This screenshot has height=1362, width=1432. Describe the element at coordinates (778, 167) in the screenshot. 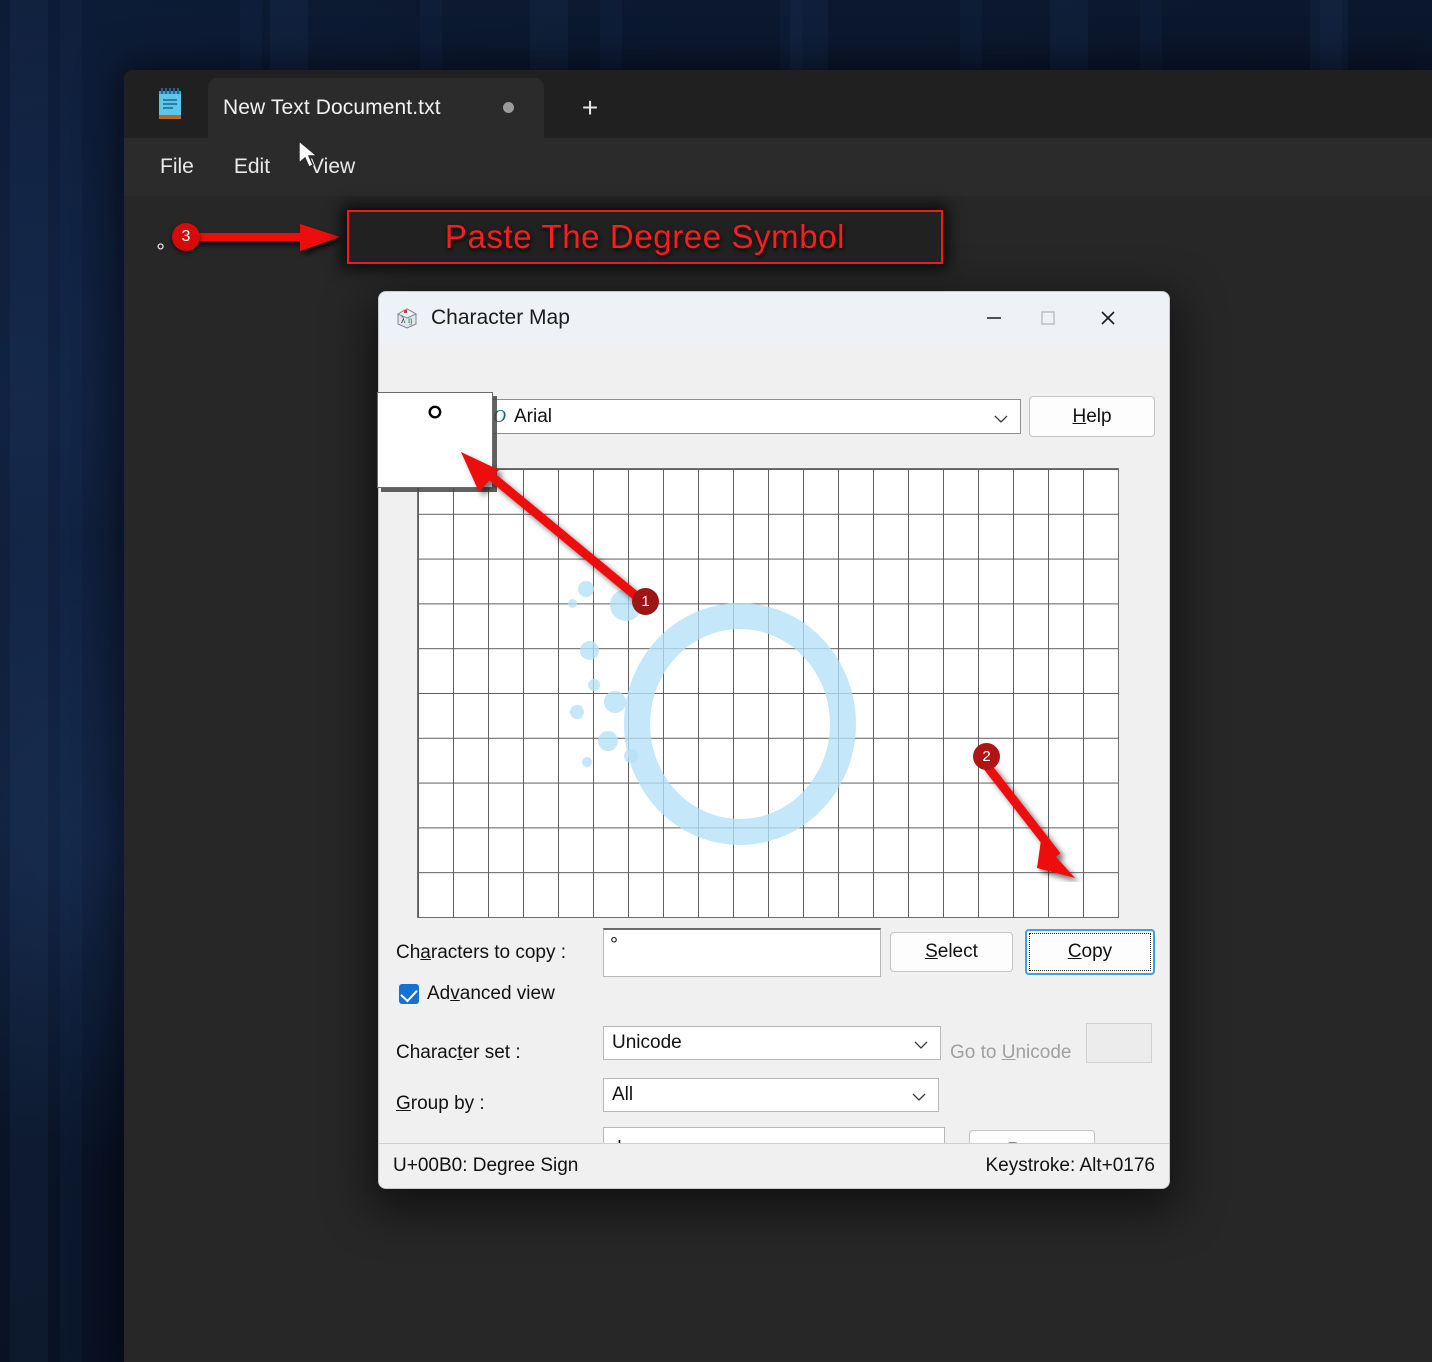

I see `notepad-menu-bar: File Edit View` at that location.